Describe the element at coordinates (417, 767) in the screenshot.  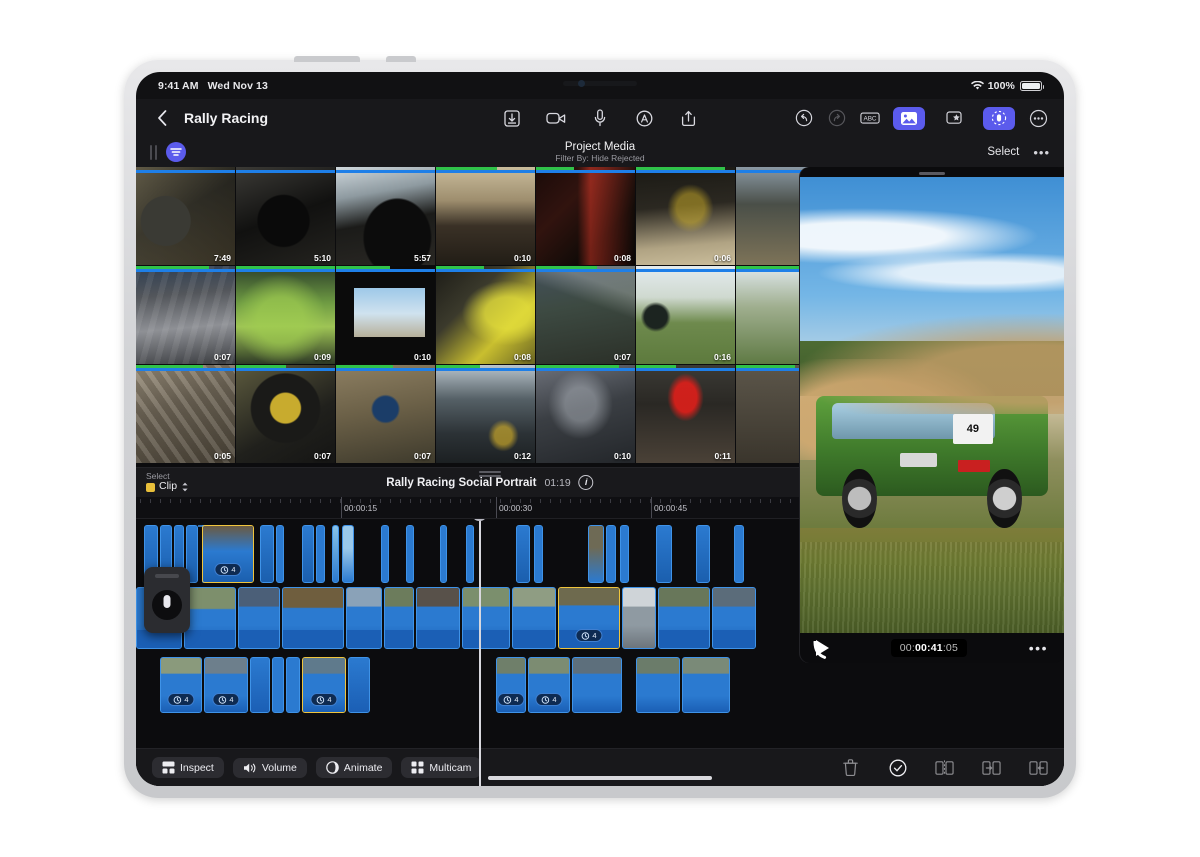
I see `multicam-icon` at that location.